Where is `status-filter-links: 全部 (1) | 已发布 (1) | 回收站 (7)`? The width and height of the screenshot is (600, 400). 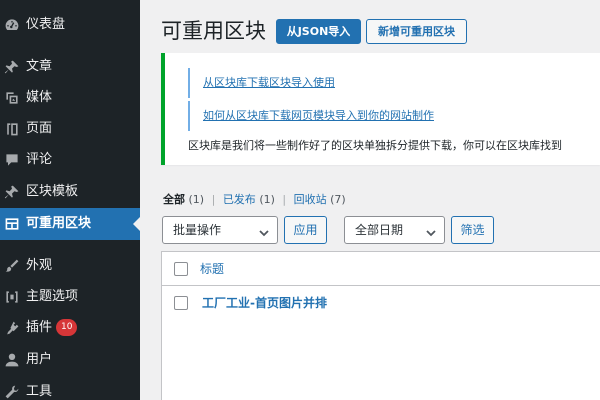
status-filter-links: 全部 (1) | 已发布 (1) | 回收站 (7) is located at coordinates (254, 200).